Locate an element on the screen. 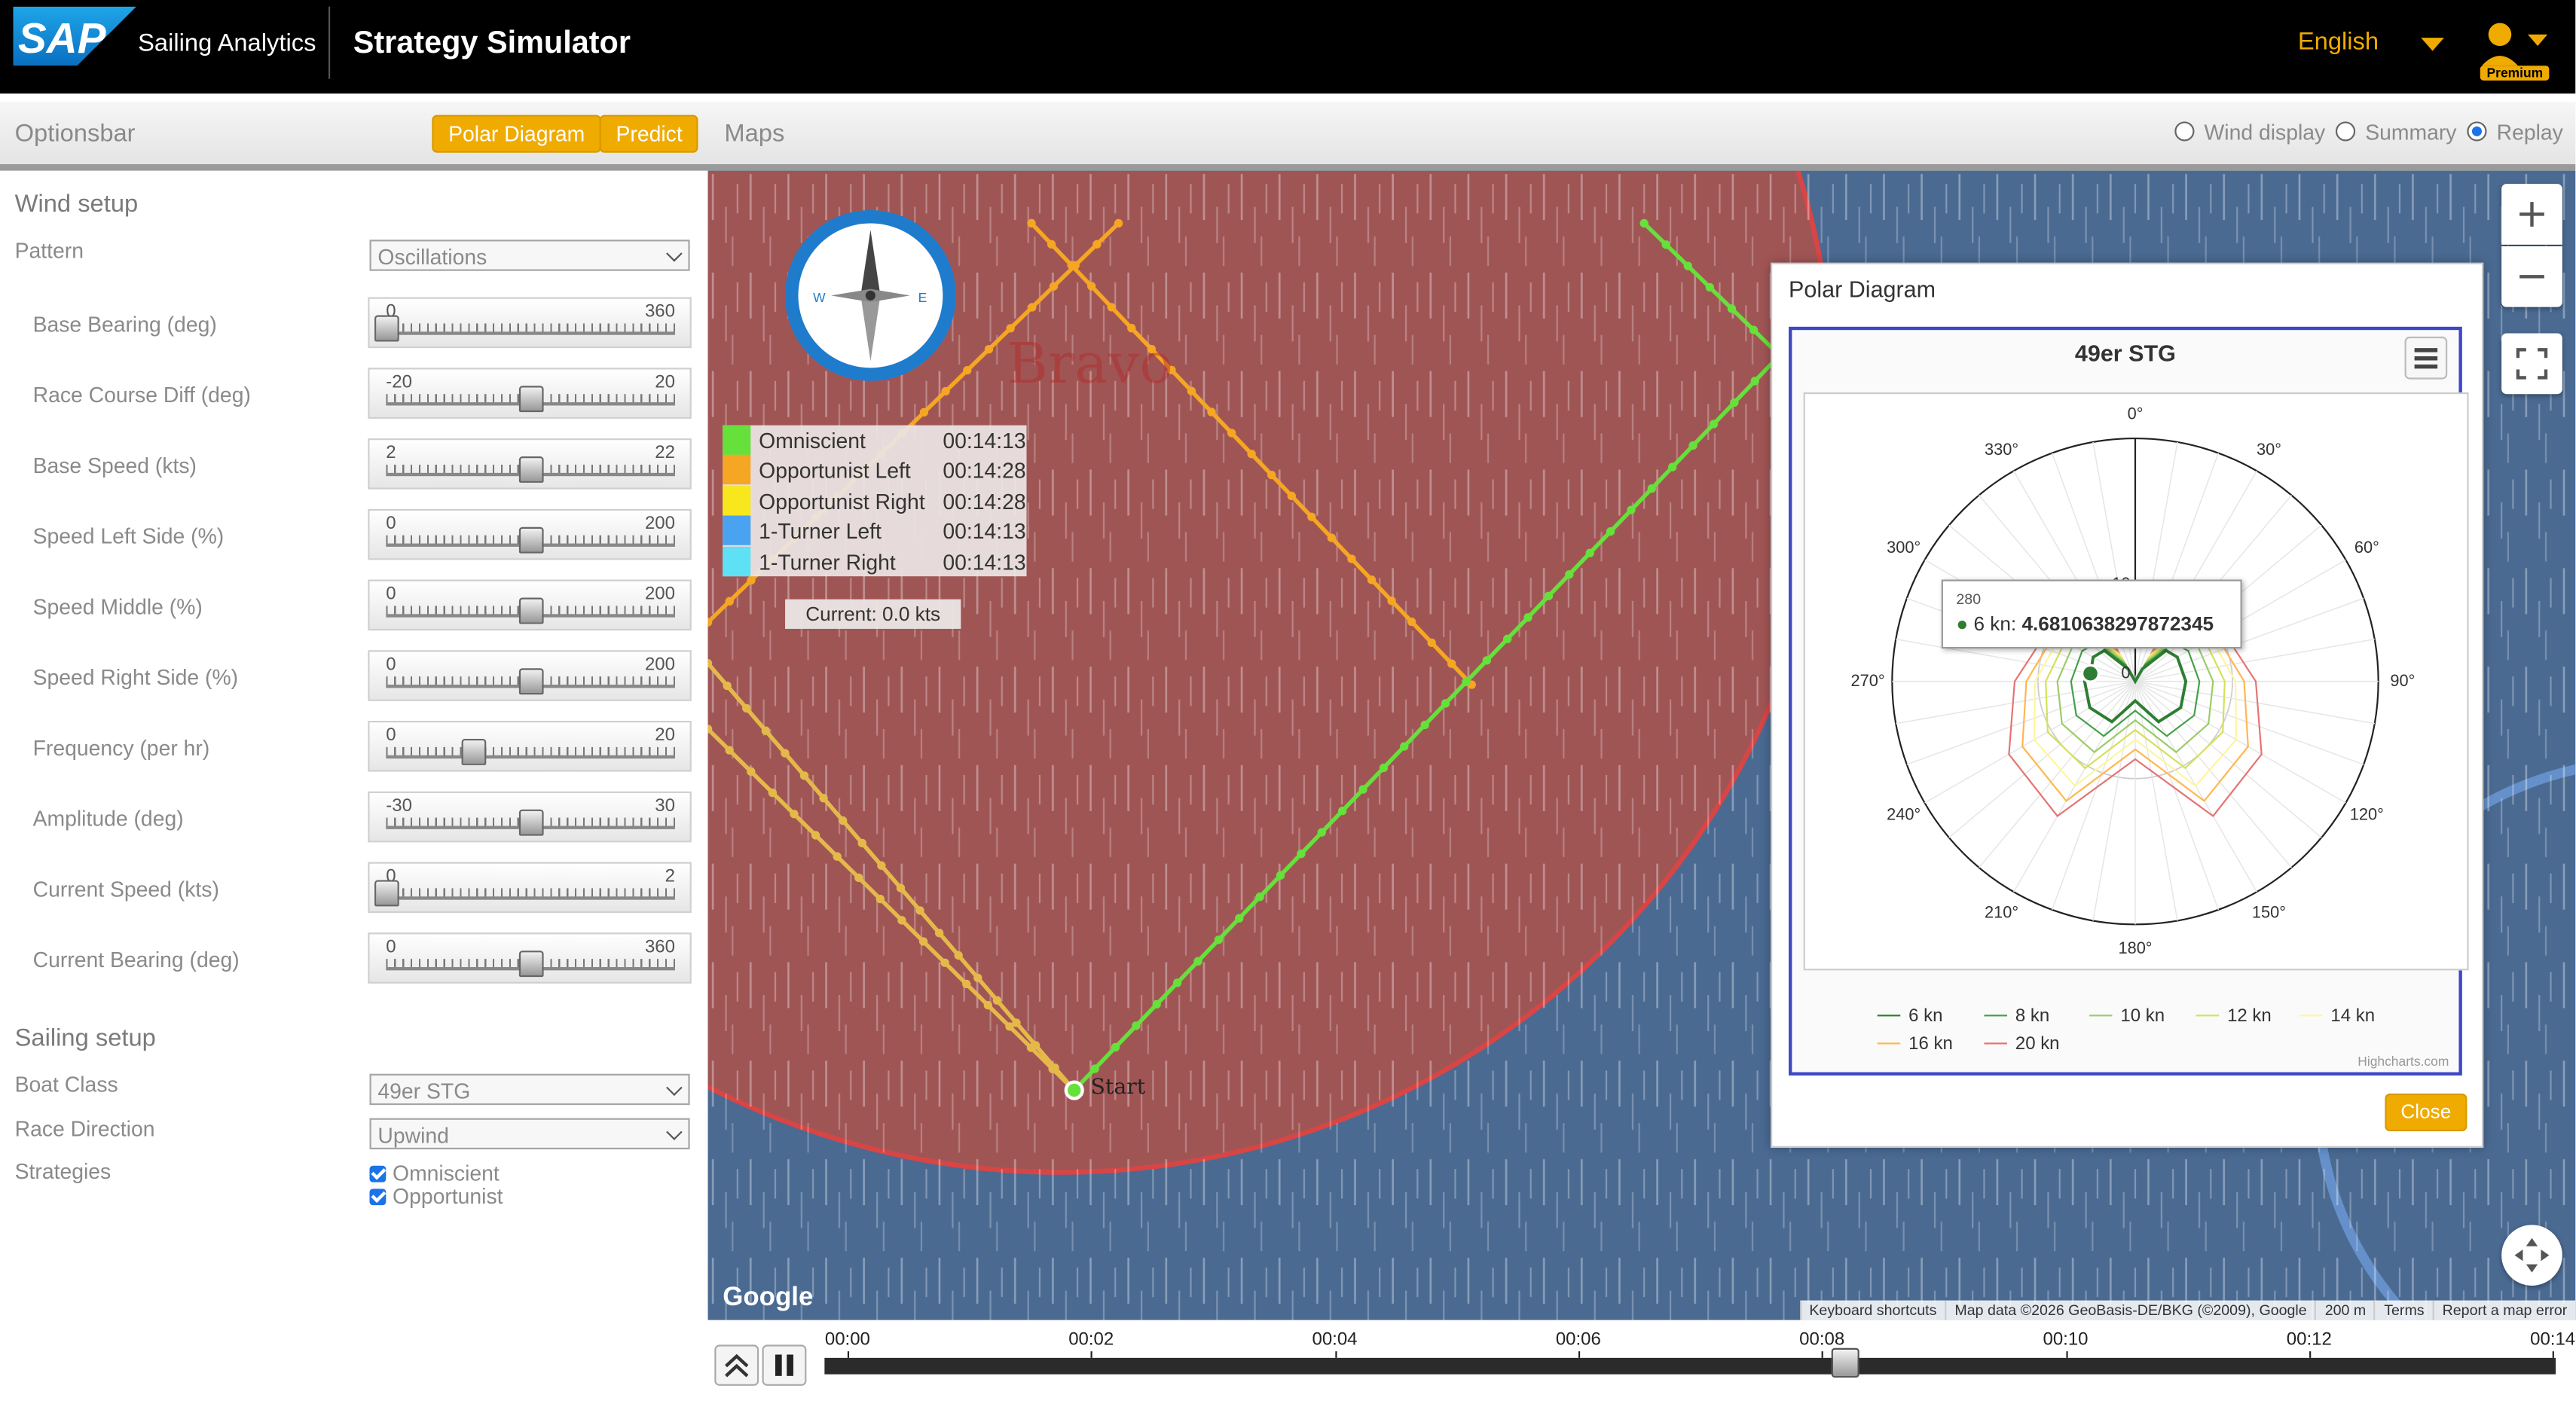 The height and width of the screenshot is (1422, 2576). pause-button is located at coordinates (784, 1365).